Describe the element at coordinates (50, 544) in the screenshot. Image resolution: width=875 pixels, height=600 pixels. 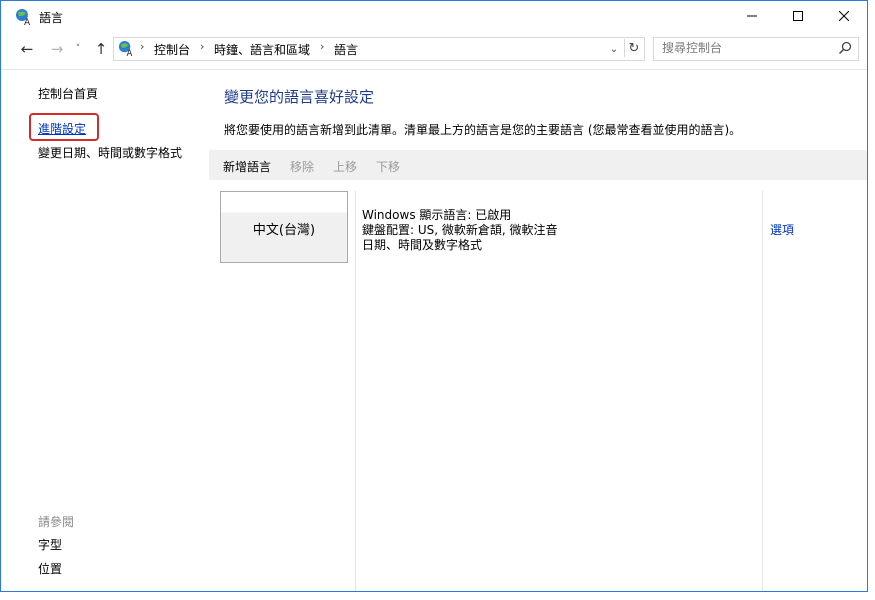
I see `fonts-link: 字型` at that location.